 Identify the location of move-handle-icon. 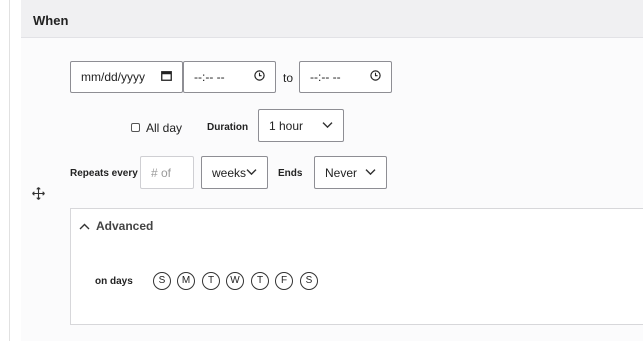
(38, 193).